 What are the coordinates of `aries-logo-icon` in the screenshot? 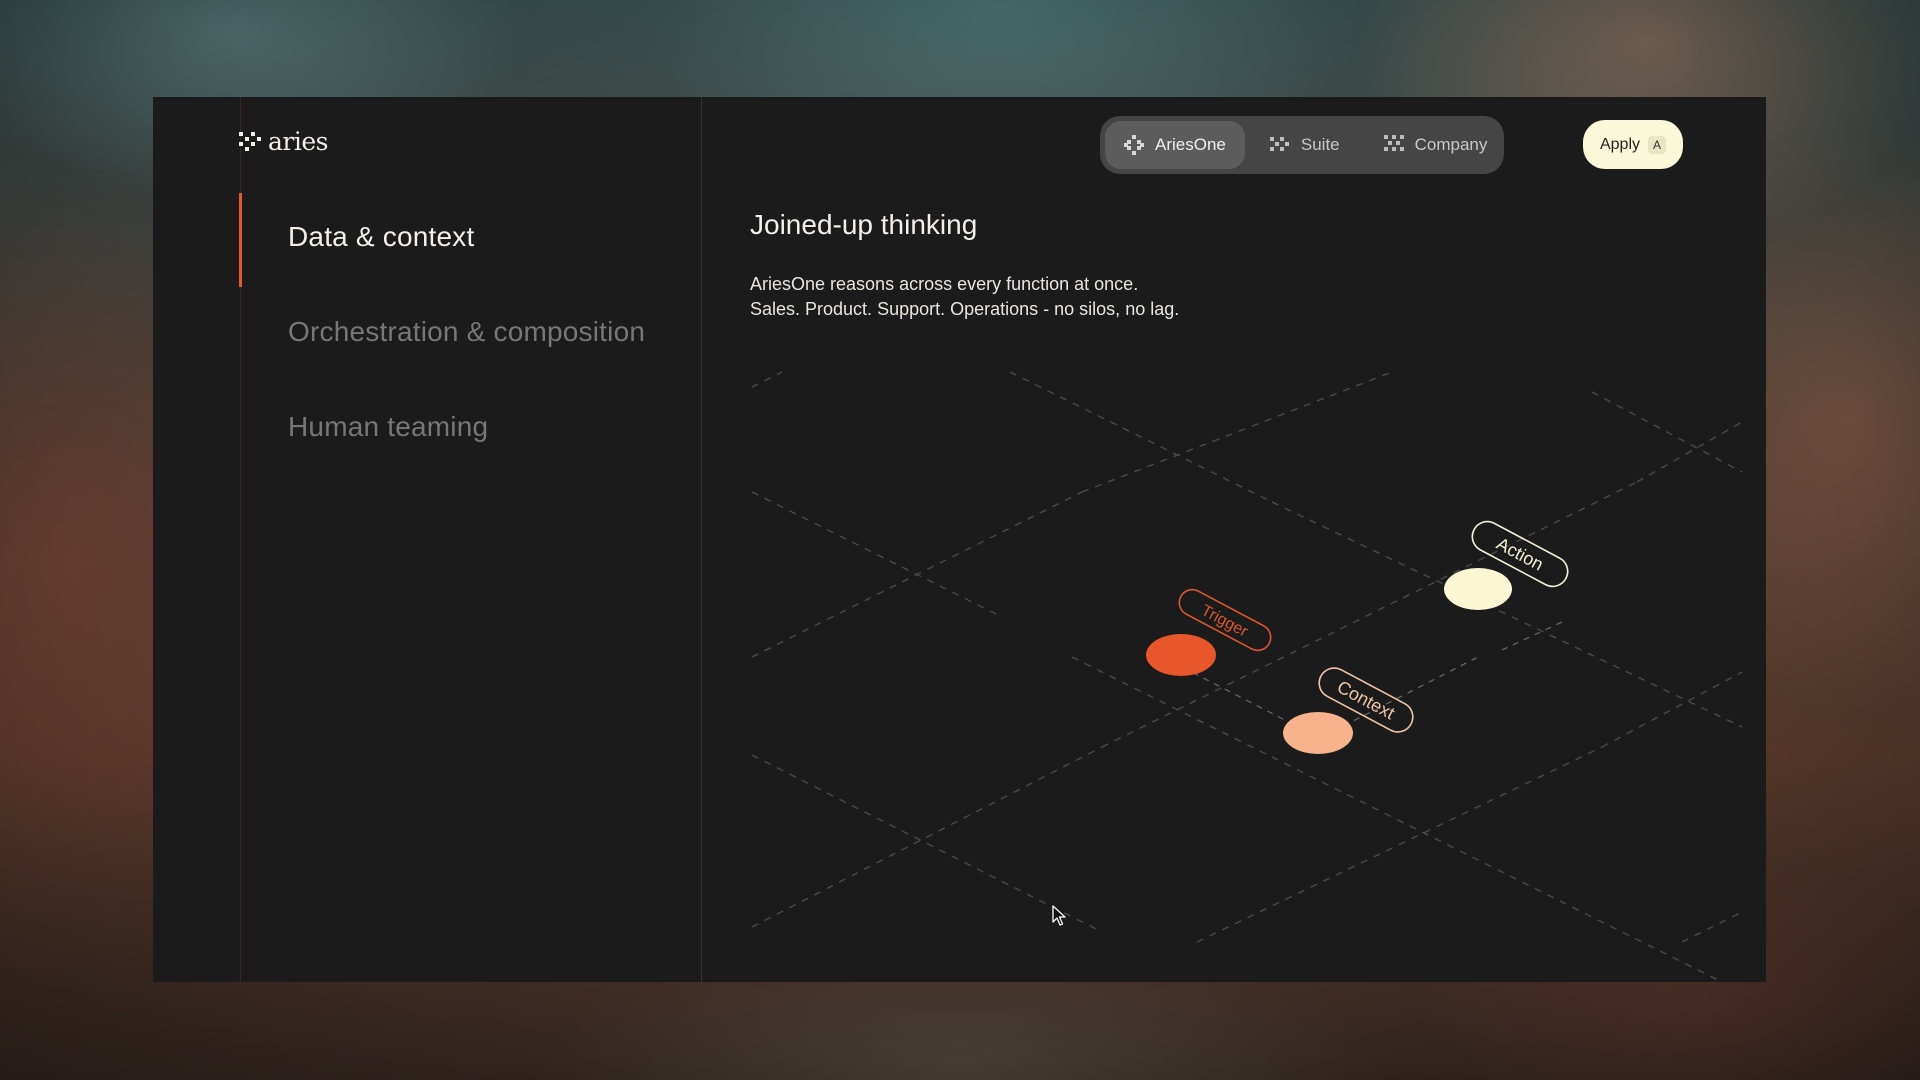 It's located at (250, 141).